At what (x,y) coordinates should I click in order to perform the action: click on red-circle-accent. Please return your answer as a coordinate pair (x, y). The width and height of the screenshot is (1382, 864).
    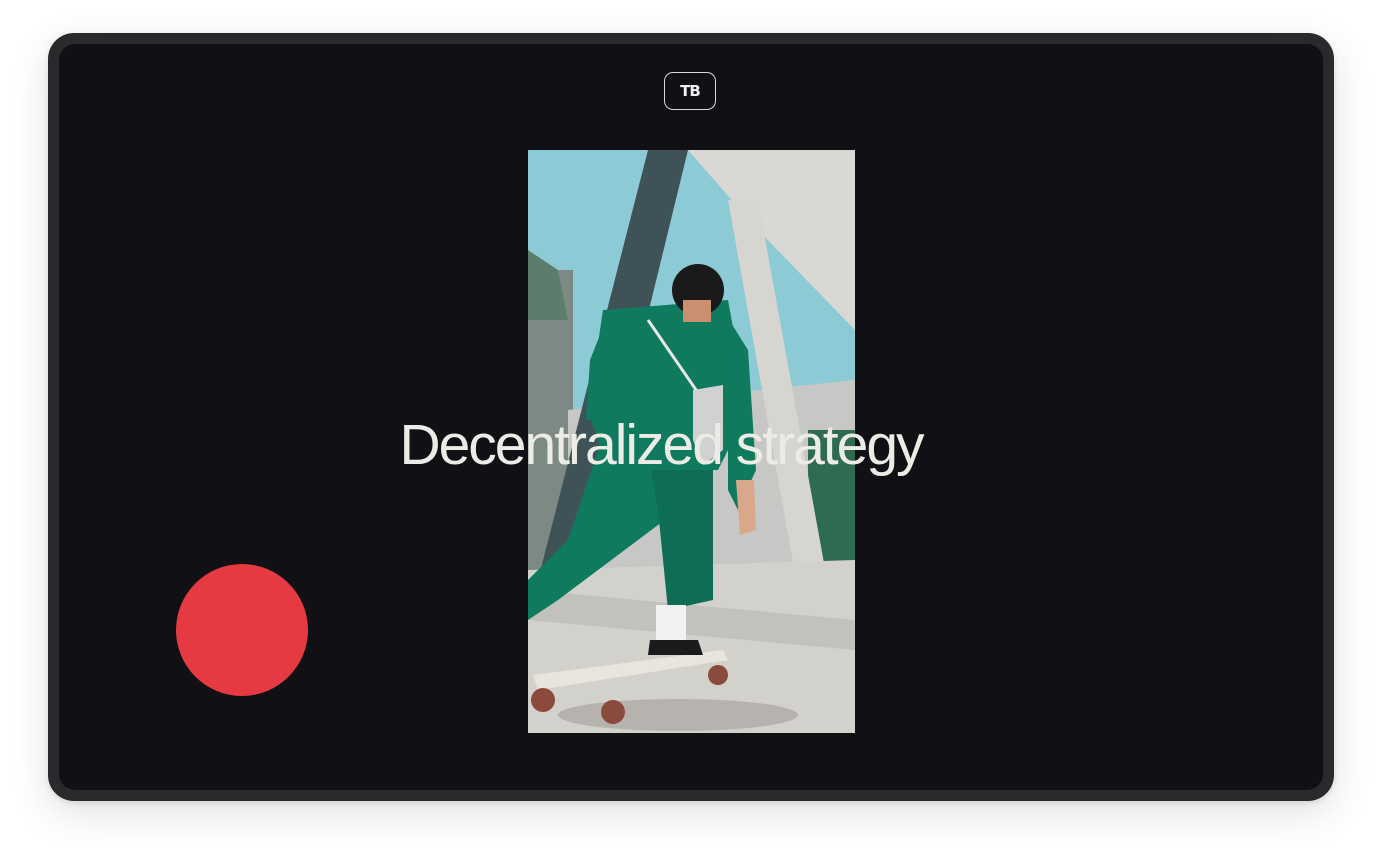
    Looking at the image, I should click on (242, 630).